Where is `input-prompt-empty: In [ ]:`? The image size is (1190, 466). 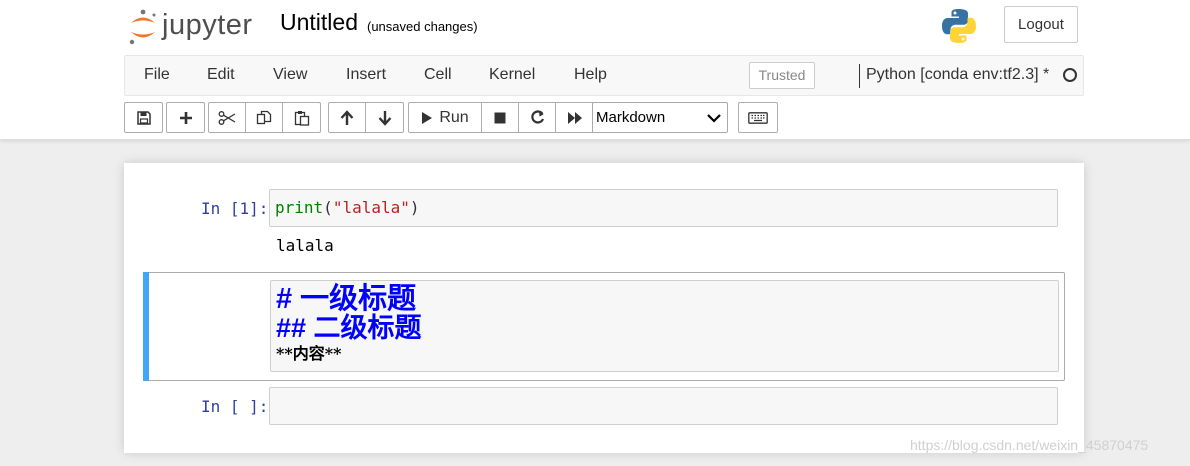 input-prompt-empty: In [ ]: is located at coordinates (235, 406).